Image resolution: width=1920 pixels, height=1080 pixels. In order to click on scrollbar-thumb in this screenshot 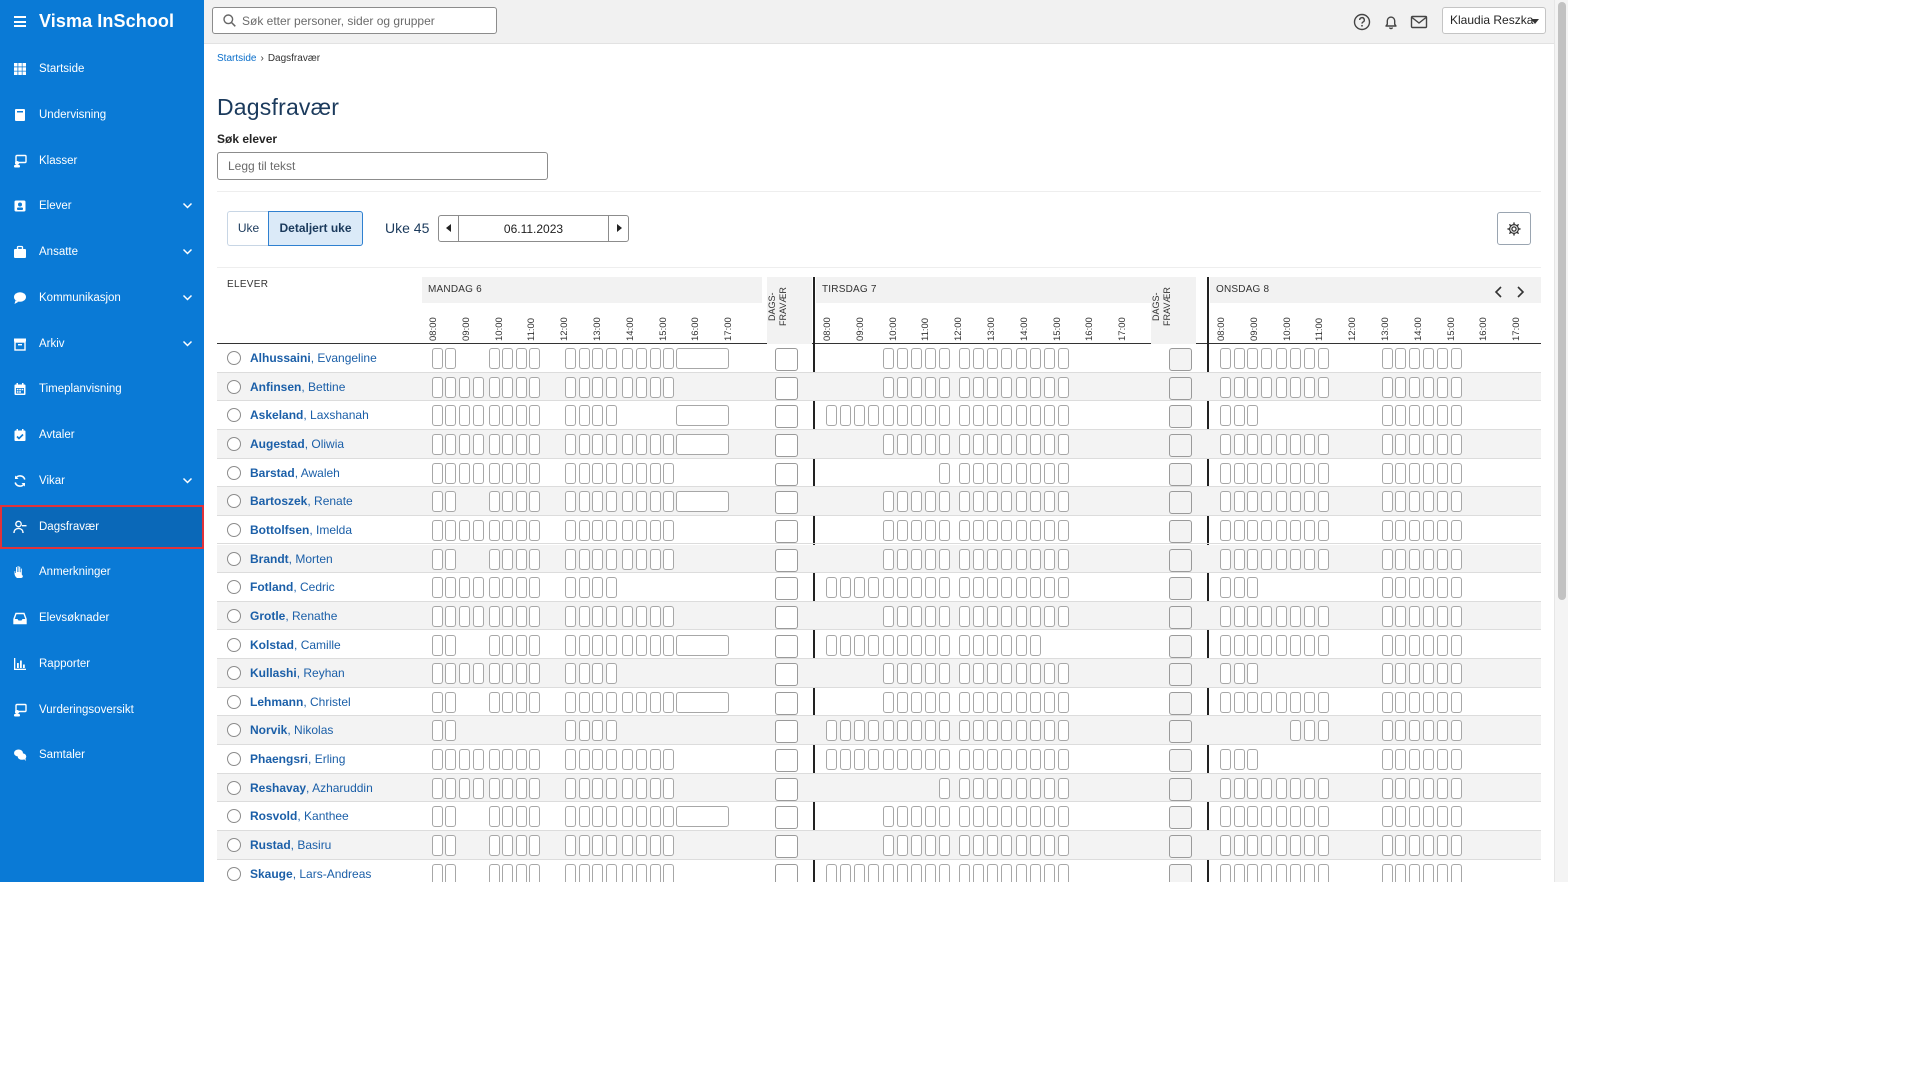, I will do `click(1562, 301)`.